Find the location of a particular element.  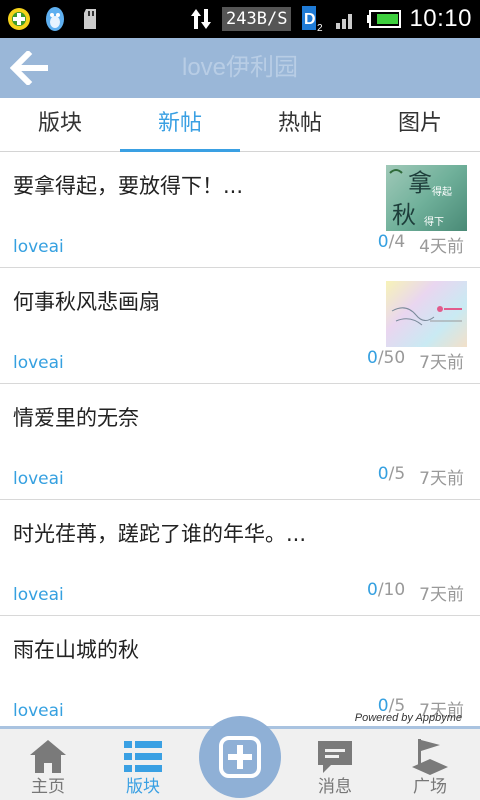

post-meta: 0/50 7天前 is located at coordinates (415, 360).